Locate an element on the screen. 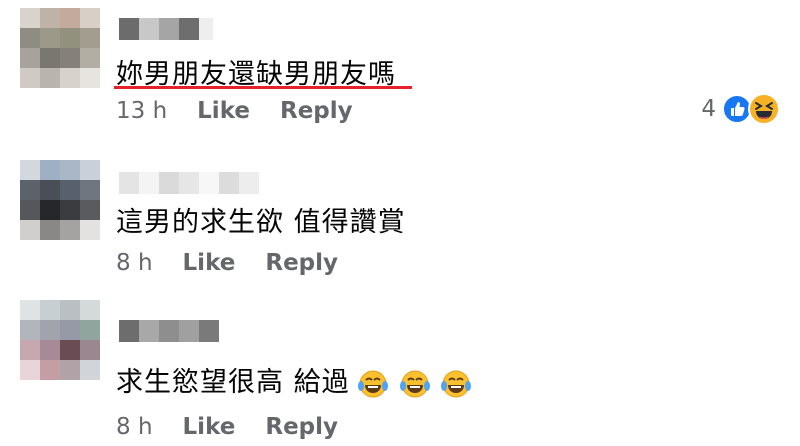  comment-text: 求生慾望很高 給過 is located at coordinates (294, 379).